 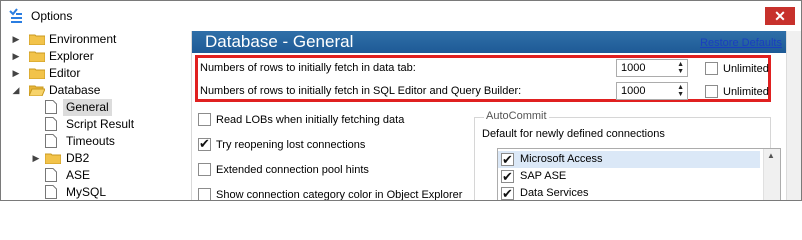 What do you see at coordinates (86, 192) in the screenshot?
I see `tree-item-label: MySQL` at bounding box center [86, 192].